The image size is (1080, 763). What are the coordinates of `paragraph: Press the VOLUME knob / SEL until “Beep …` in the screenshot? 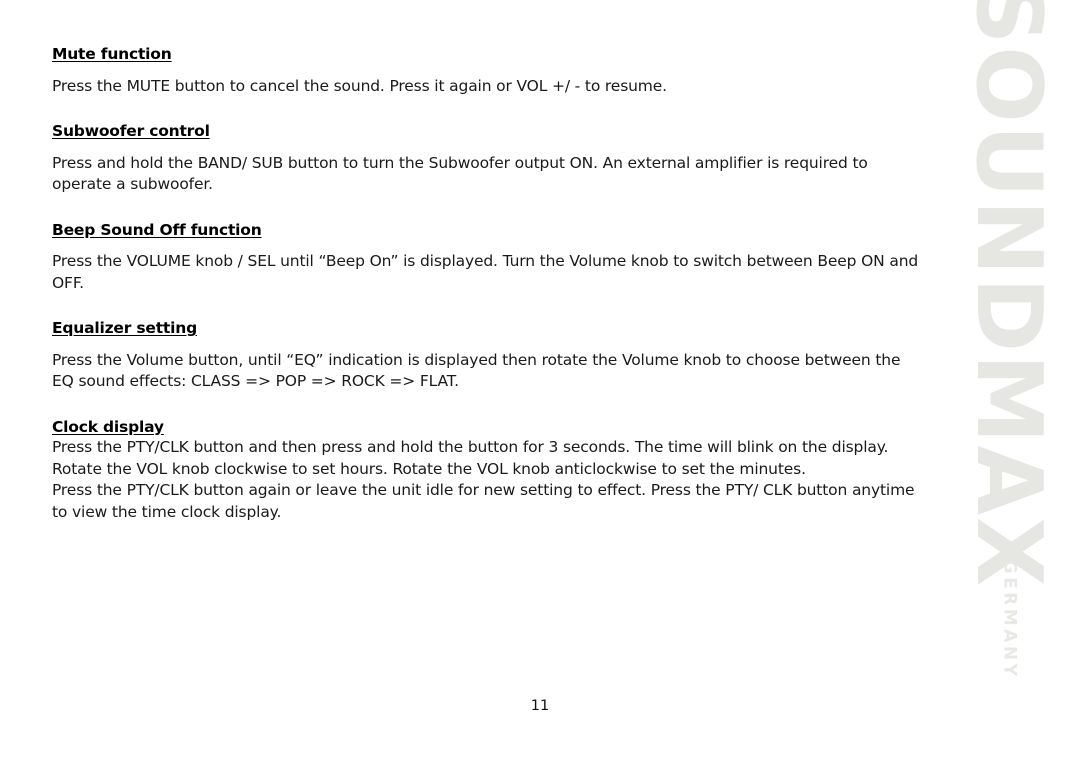 It's located at (485, 272).